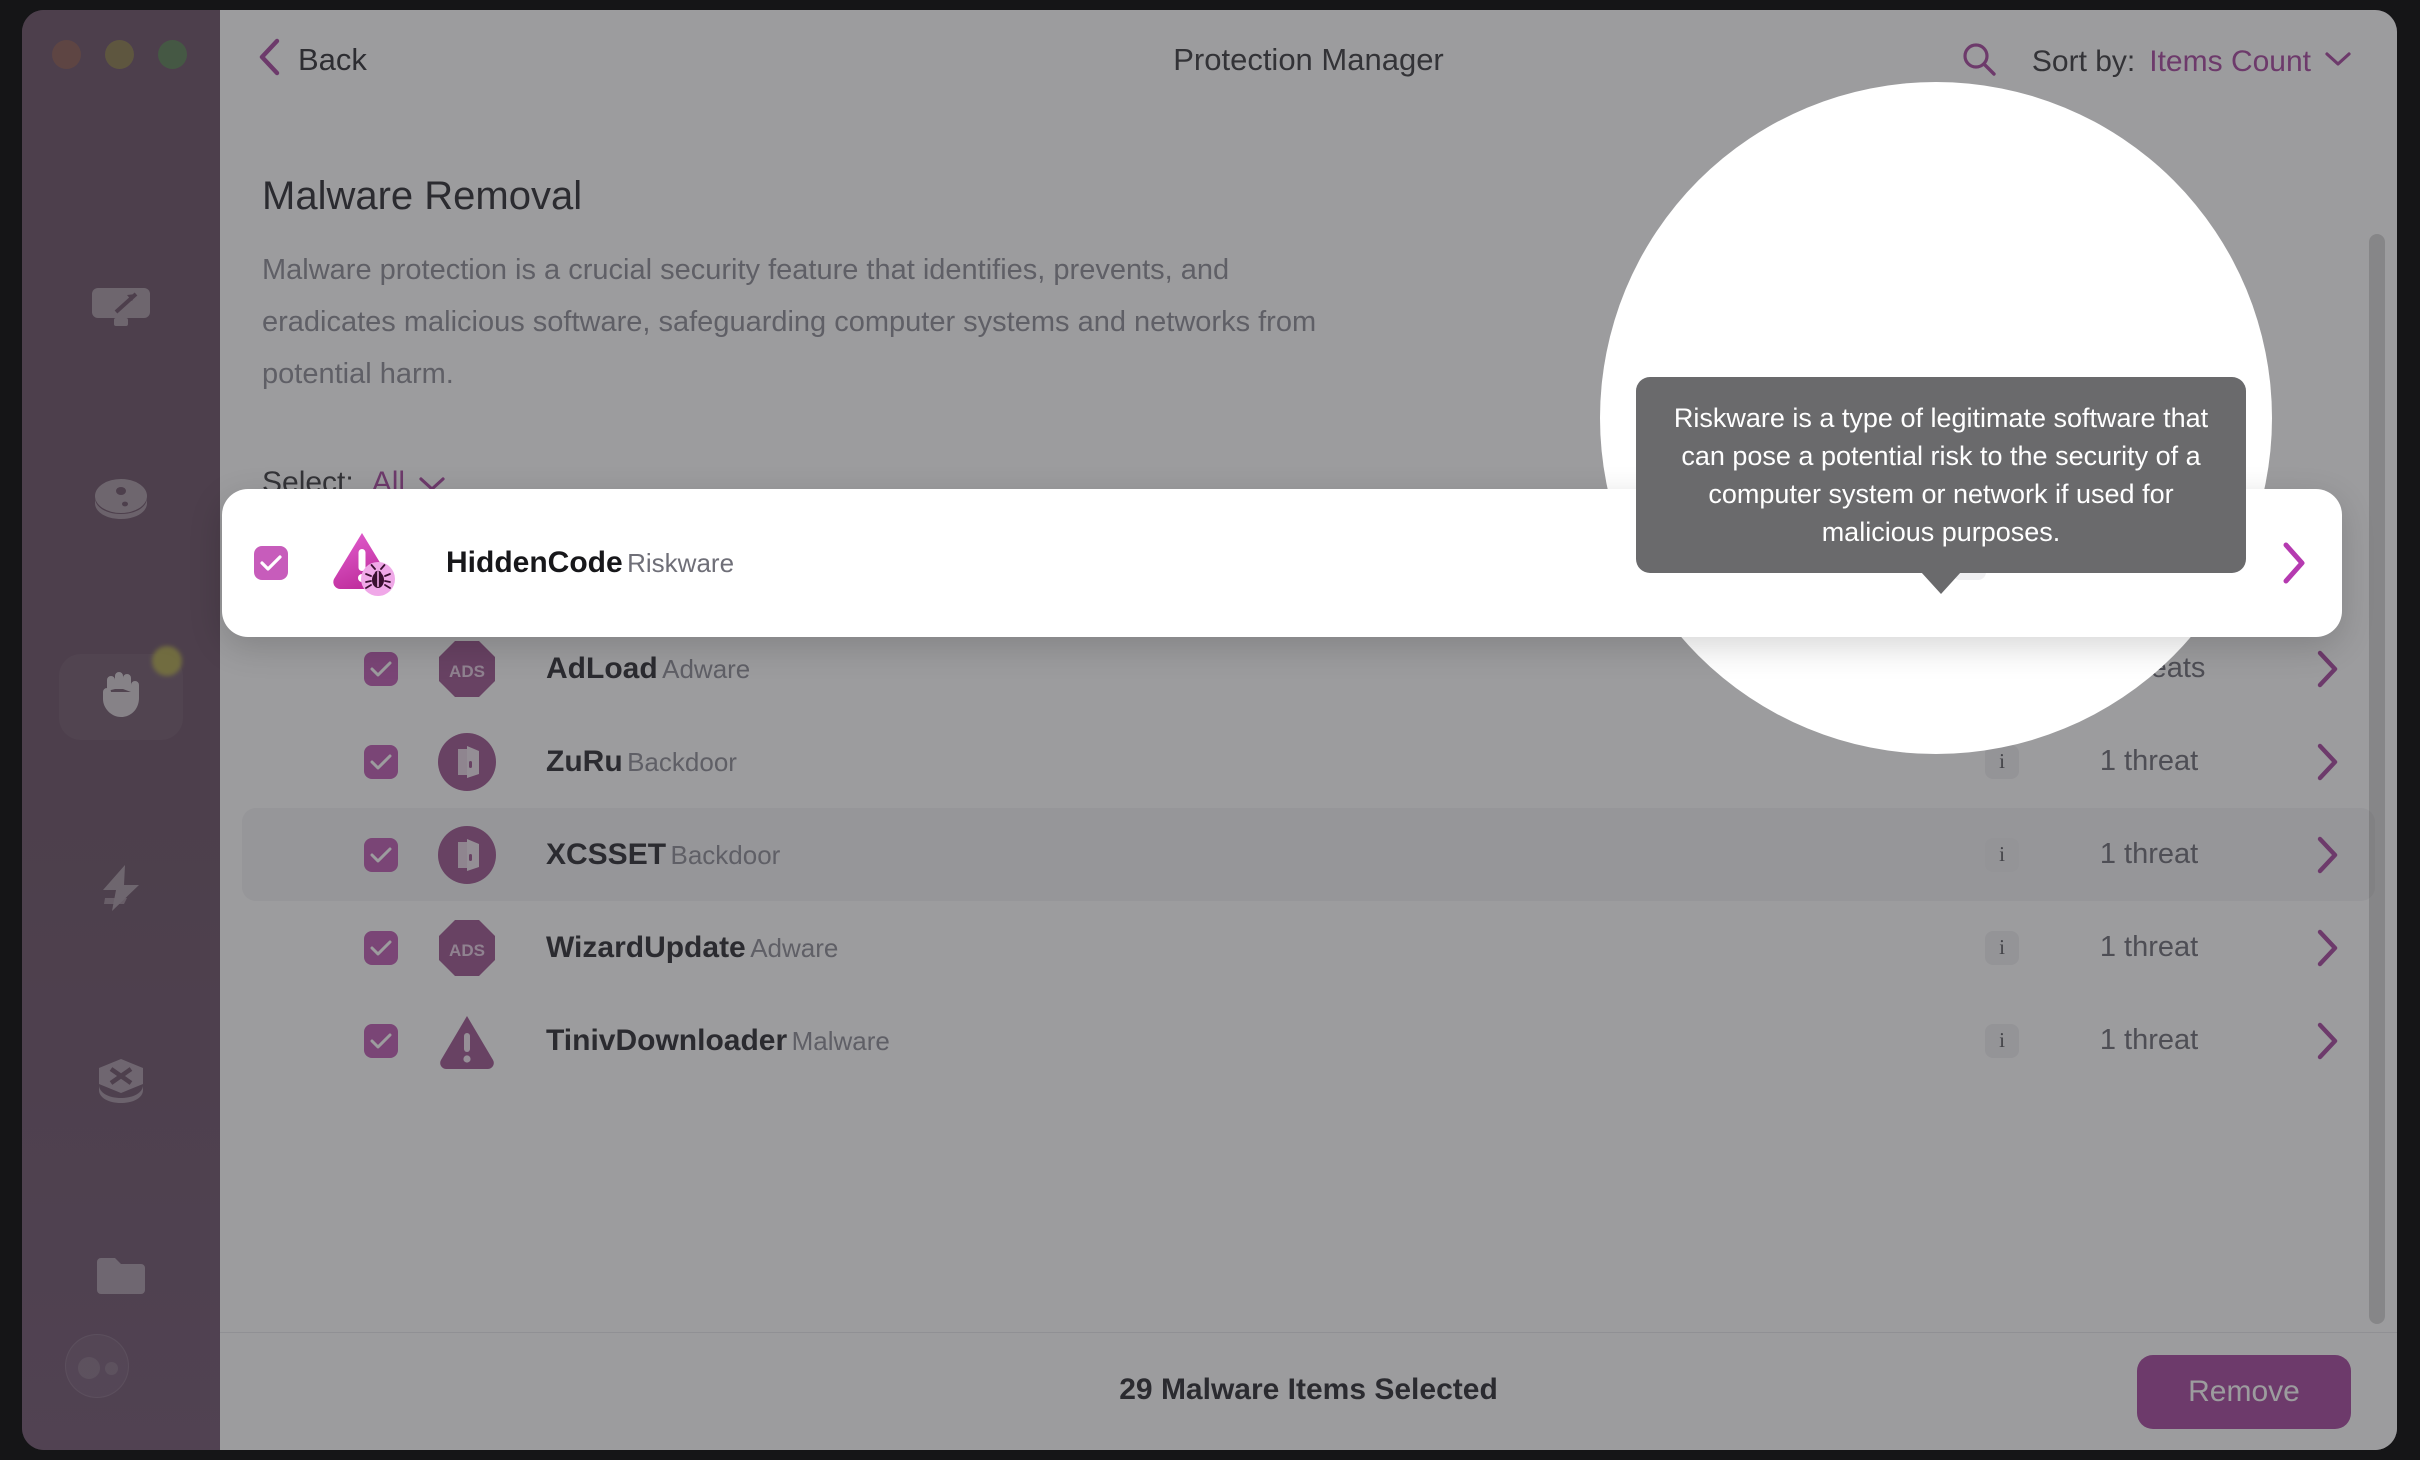 This screenshot has height=1460, width=2420. I want to click on row-name: ZuRu, so click(584, 761).